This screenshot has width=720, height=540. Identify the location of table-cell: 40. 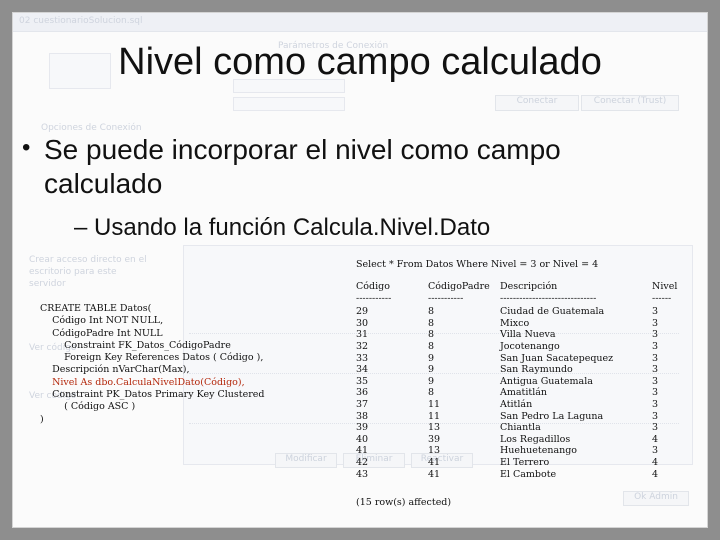
(362, 439).